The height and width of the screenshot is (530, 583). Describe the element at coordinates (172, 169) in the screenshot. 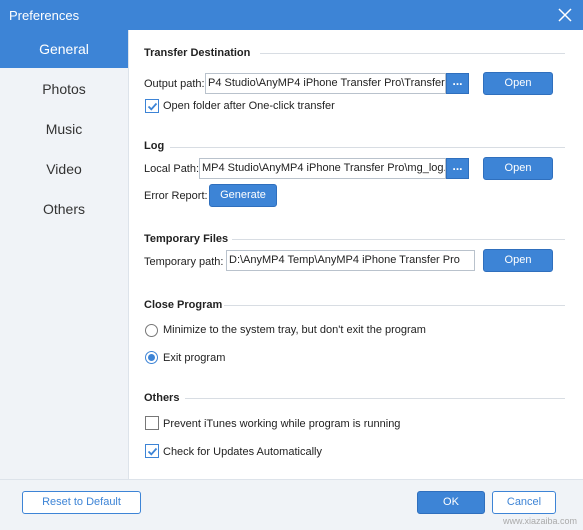

I see `local-path-label: Local Path:` at that location.